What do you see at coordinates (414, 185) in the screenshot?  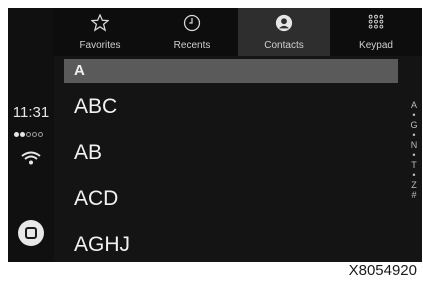 I see `index-letter: Z` at bounding box center [414, 185].